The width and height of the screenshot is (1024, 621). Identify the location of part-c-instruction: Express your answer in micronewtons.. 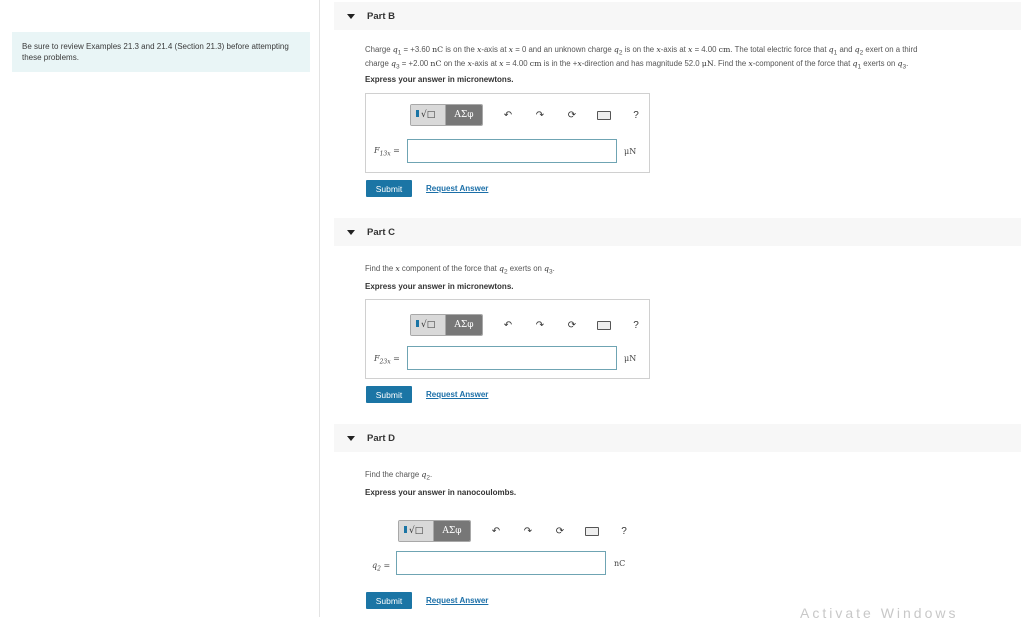
(439, 286).